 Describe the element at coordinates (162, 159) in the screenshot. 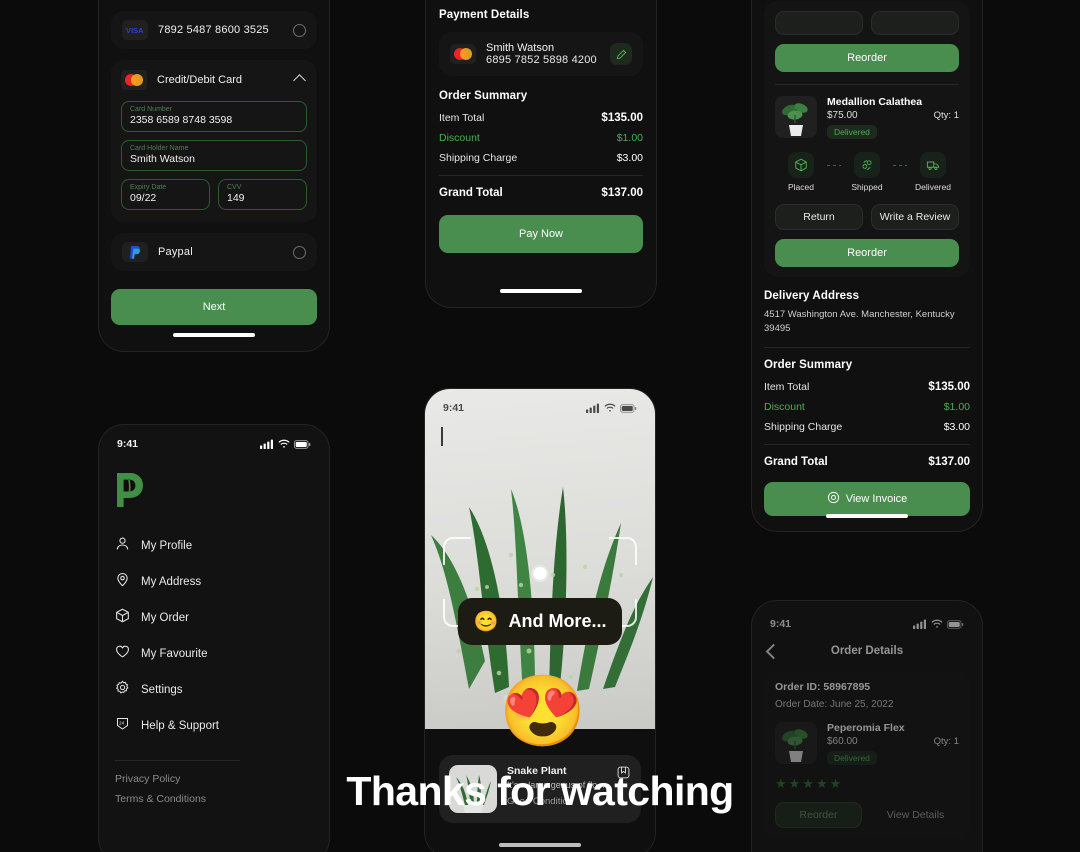

I see `card-holder-value: Smith Watson` at that location.